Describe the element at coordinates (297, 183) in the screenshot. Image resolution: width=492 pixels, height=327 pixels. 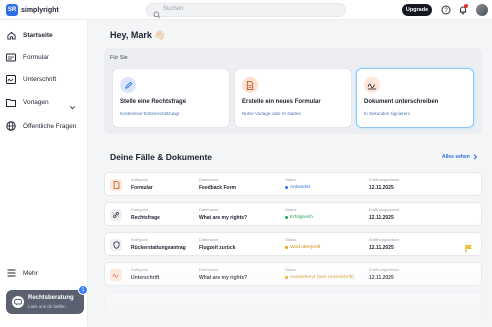
I see `cell-status: Status Antwortet` at that location.